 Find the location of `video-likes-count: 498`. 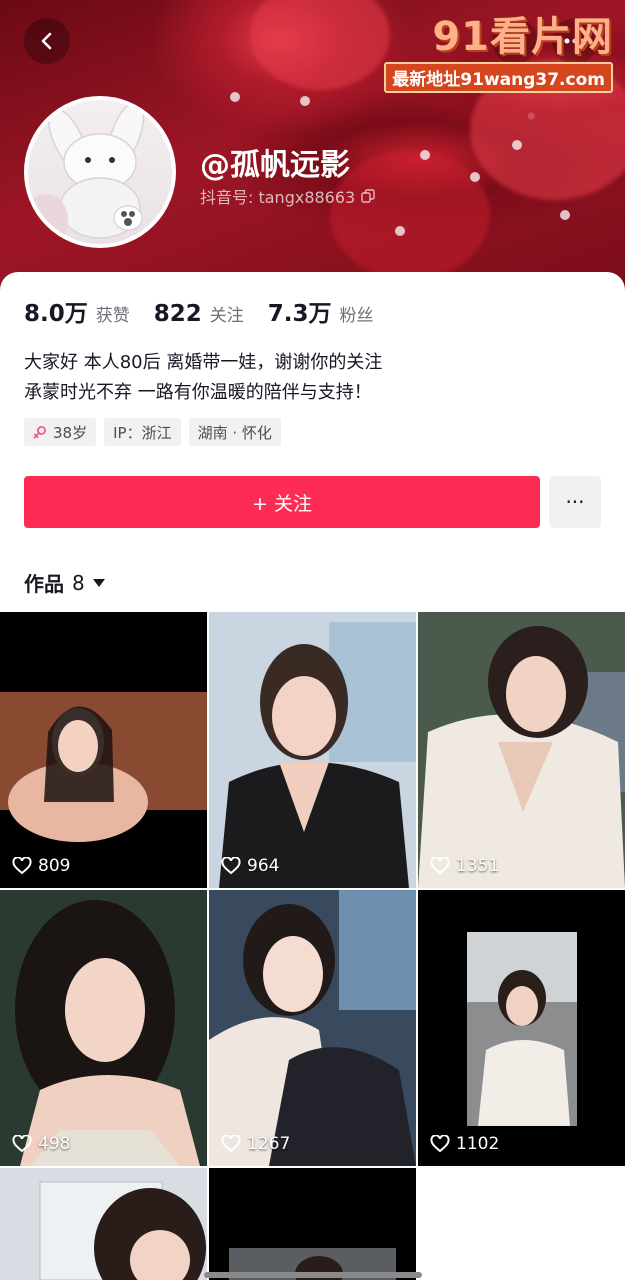

video-likes-count: 498 is located at coordinates (54, 1144).